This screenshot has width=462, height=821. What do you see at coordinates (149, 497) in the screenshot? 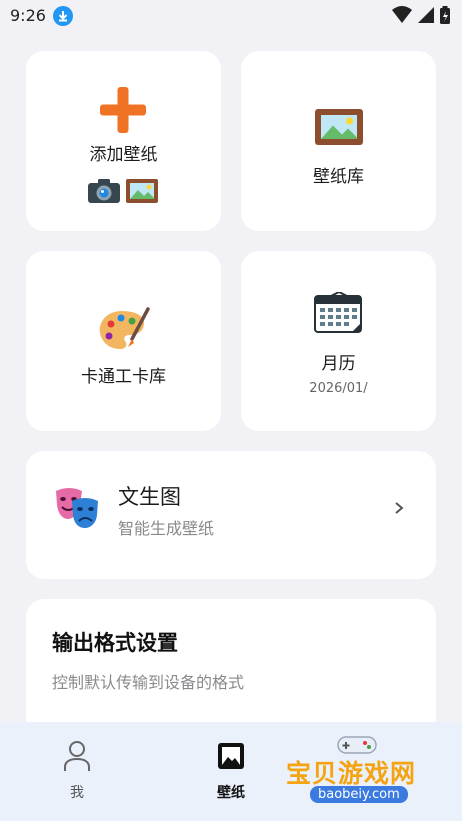
I see `text-to-image-title: 文生图` at bounding box center [149, 497].